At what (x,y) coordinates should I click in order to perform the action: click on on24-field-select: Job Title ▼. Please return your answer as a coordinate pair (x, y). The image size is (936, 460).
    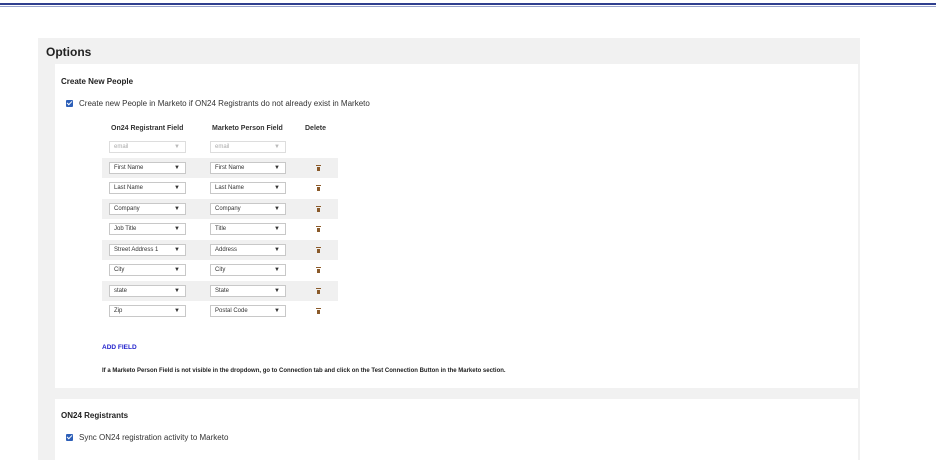
    Looking at the image, I should click on (147, 229).